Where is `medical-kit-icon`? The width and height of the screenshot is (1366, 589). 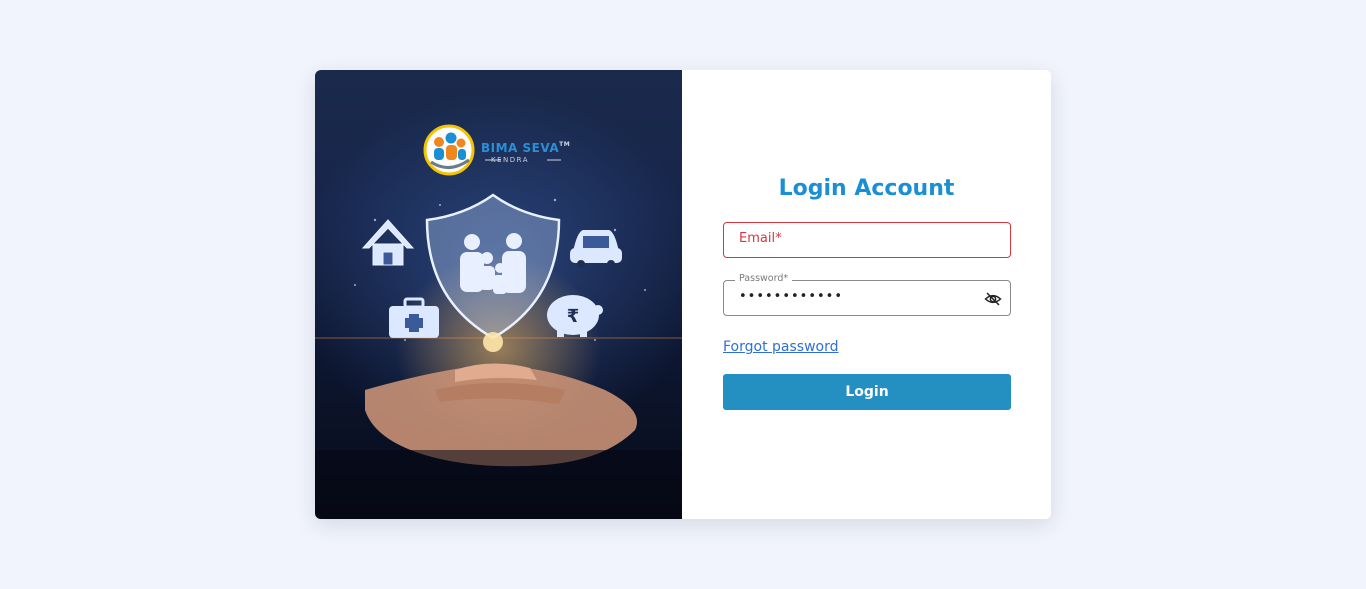 medical-kit-icon is located at coordinates (414, 317).